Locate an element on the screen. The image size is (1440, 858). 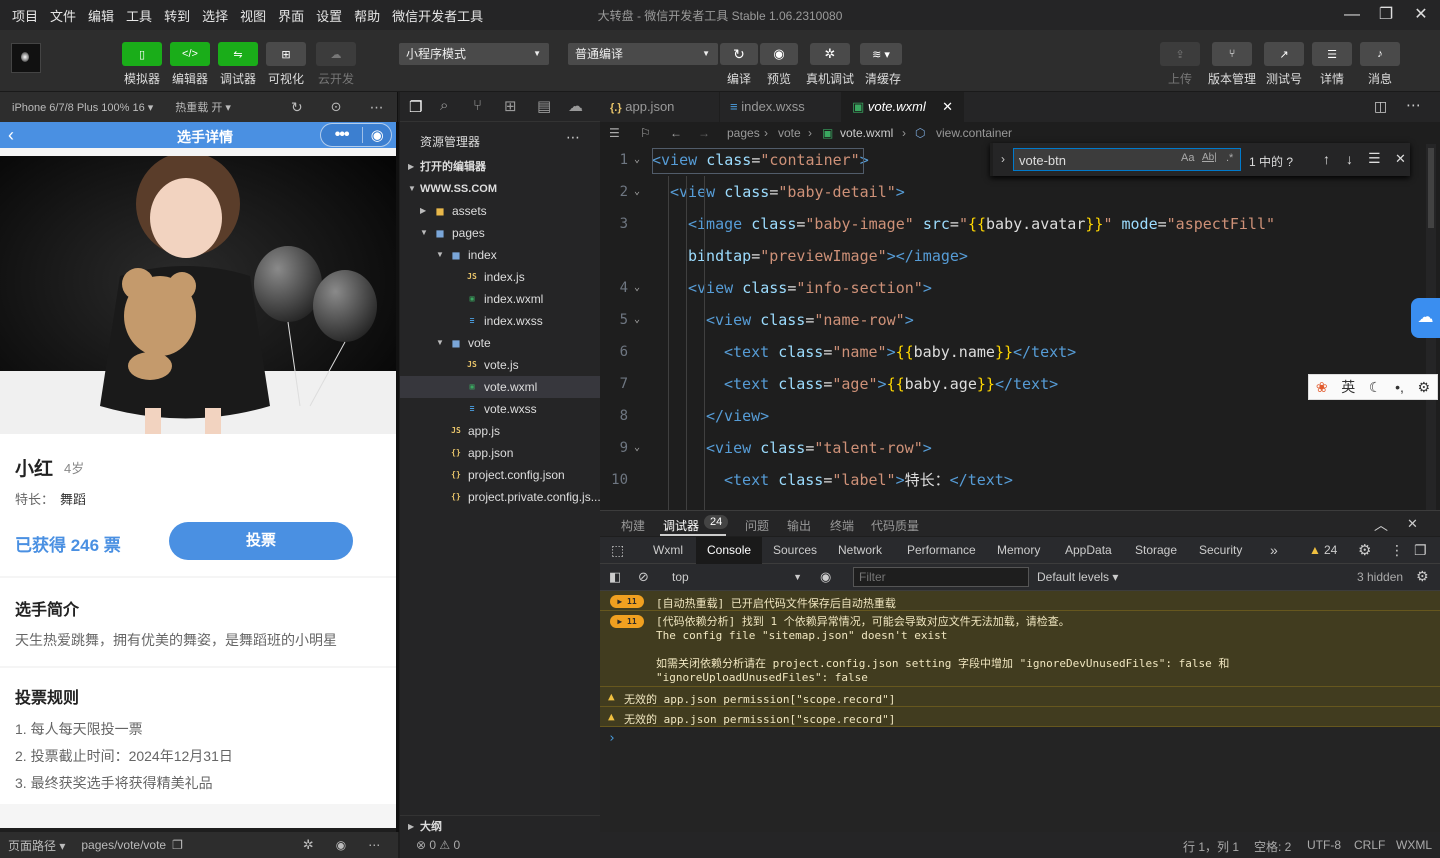
breadcrumb-item: vote.wxml is located at coordinates (866, 133).